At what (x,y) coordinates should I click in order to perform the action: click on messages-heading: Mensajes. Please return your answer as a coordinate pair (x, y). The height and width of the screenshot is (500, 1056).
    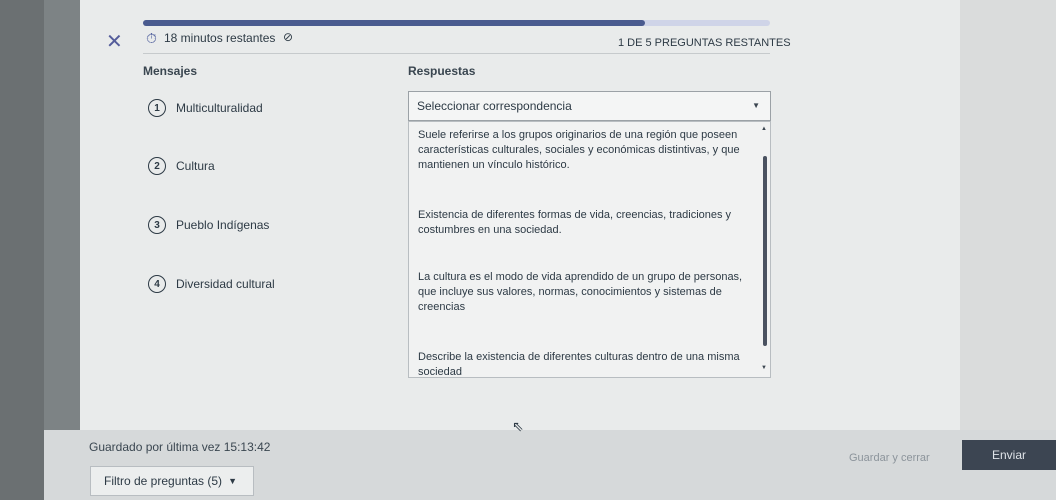
    Looking at the image, I should click on (170, 71).